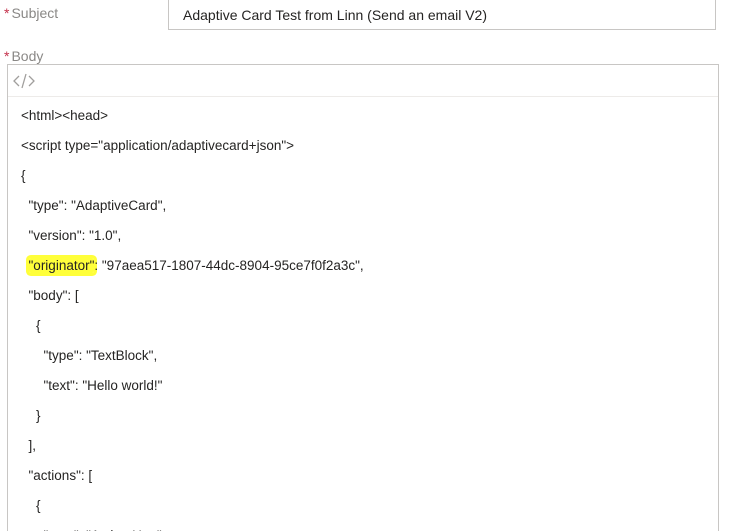  What do you see at coordinates (31, 415) in the screenshot?
I see `code-line: }` at bounding box center [31, 415].